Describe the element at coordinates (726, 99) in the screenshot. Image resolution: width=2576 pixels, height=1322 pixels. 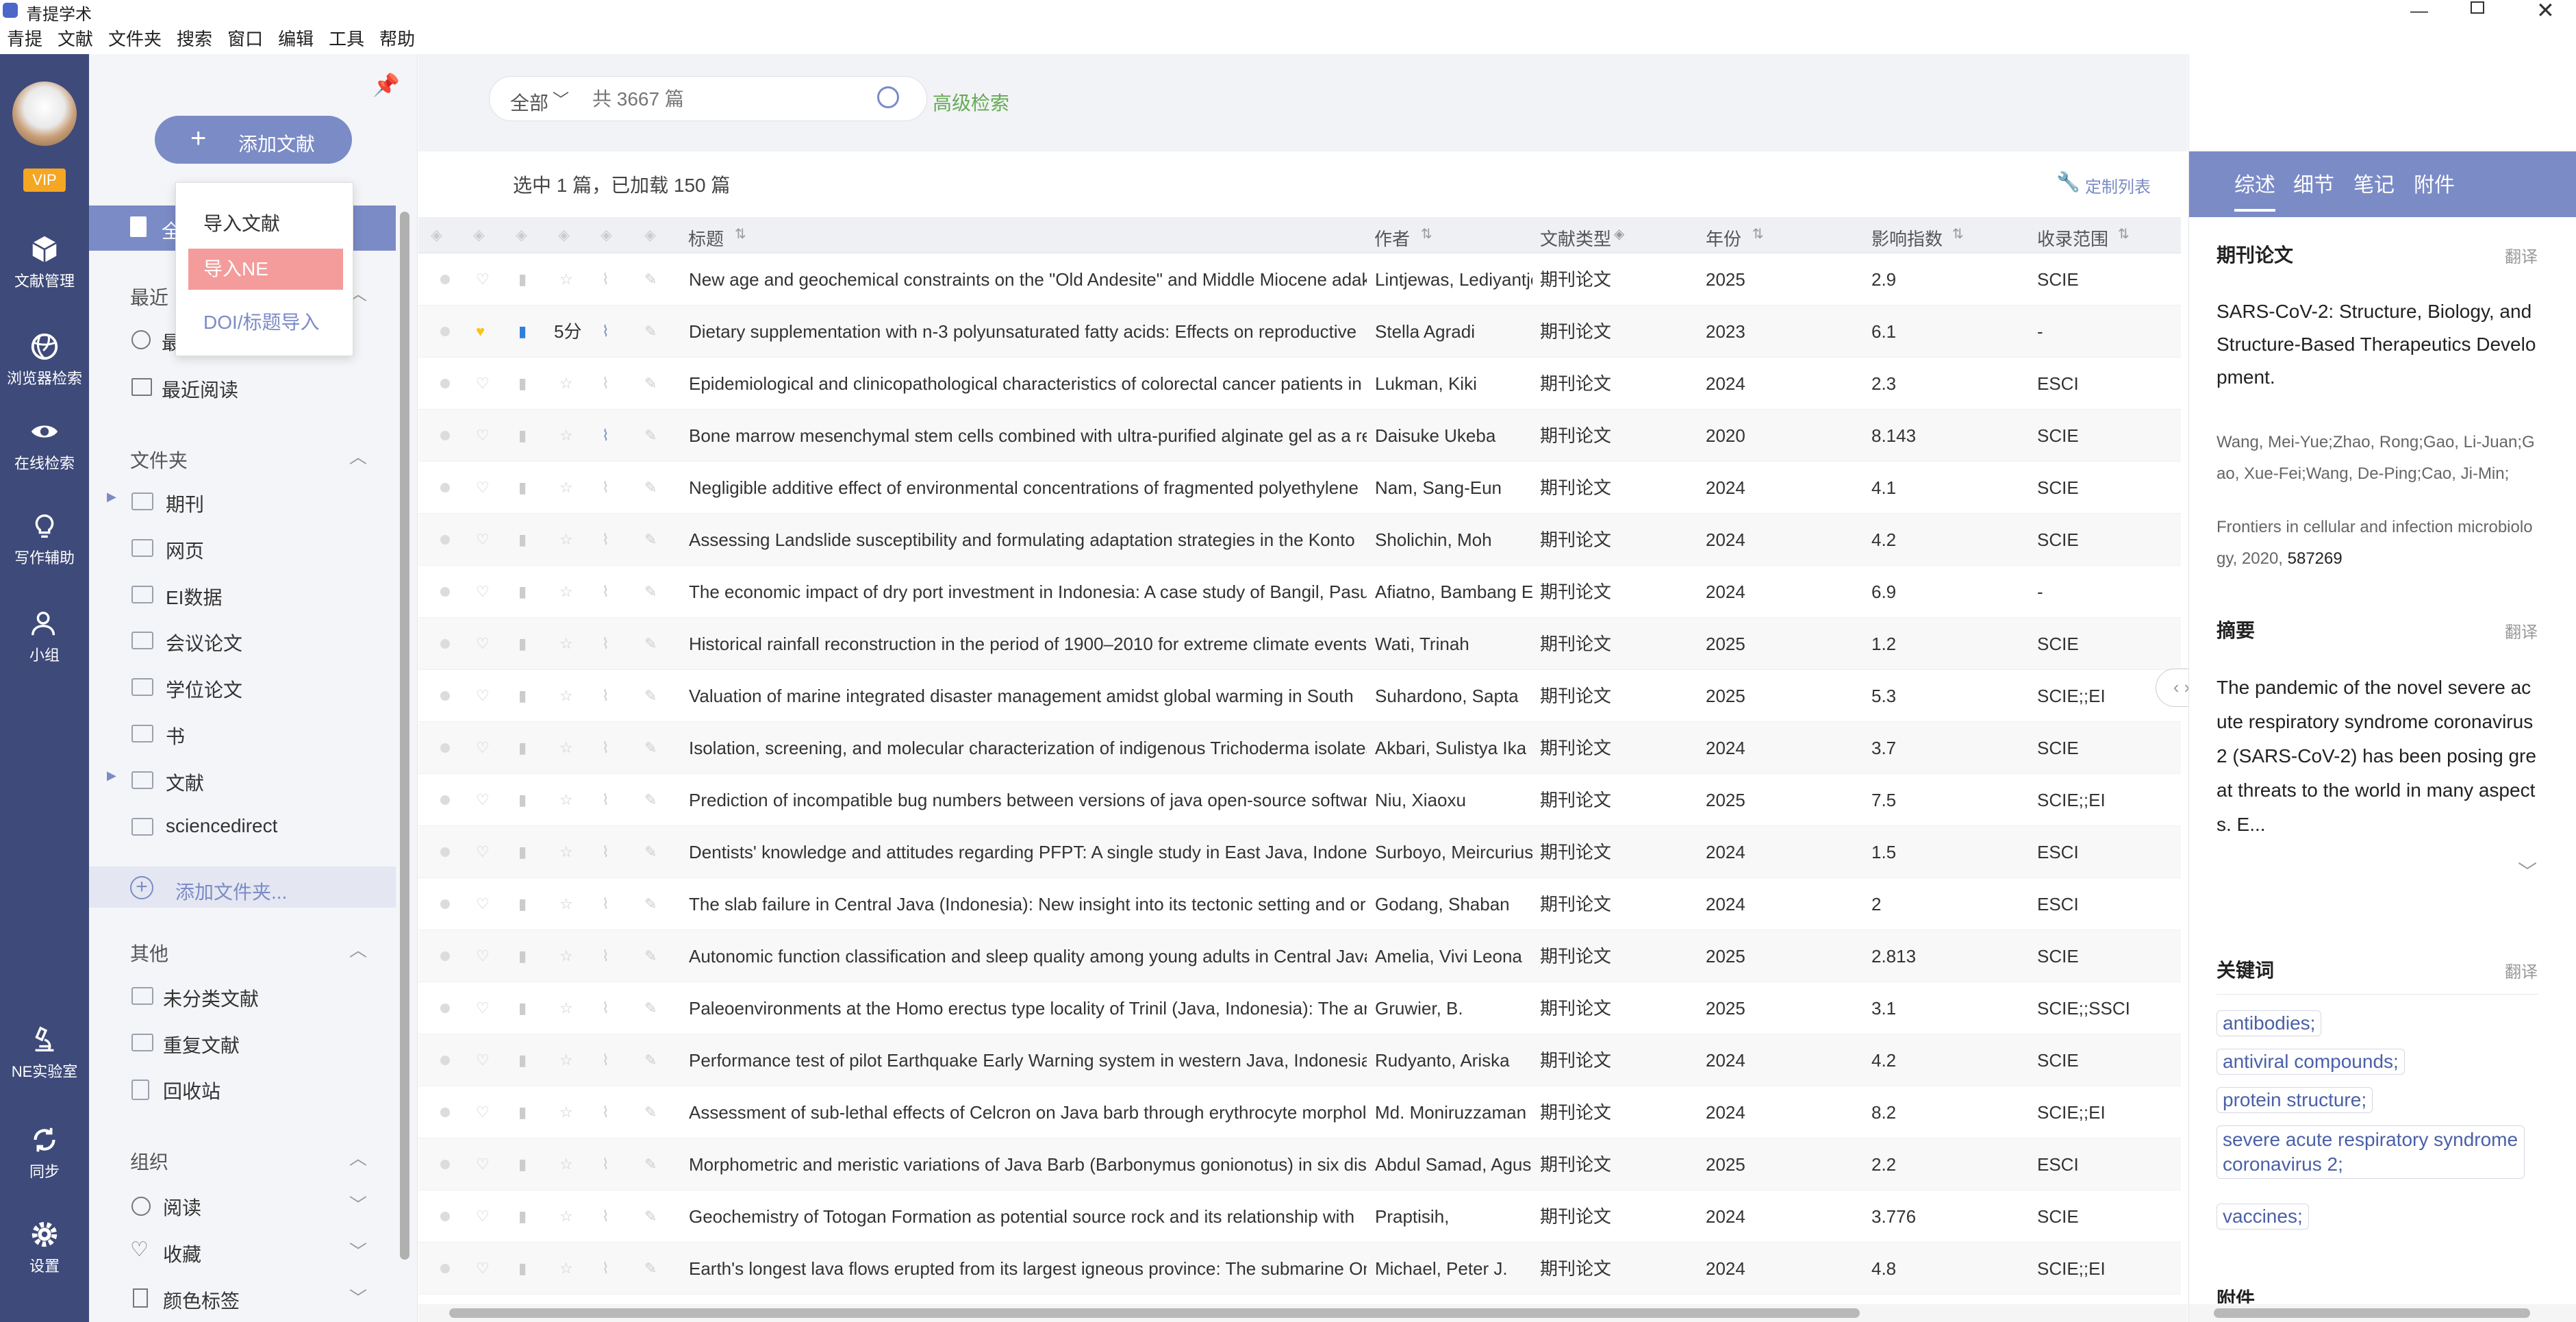
I see `search-input` at that location.